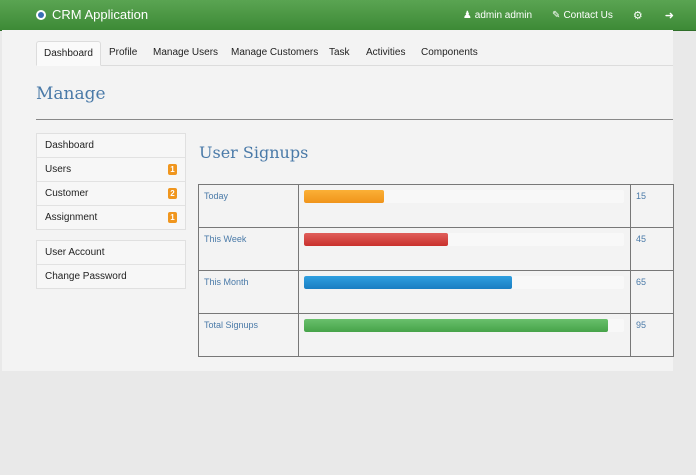  I want to click on app-logo-icon, so click(41, 14).